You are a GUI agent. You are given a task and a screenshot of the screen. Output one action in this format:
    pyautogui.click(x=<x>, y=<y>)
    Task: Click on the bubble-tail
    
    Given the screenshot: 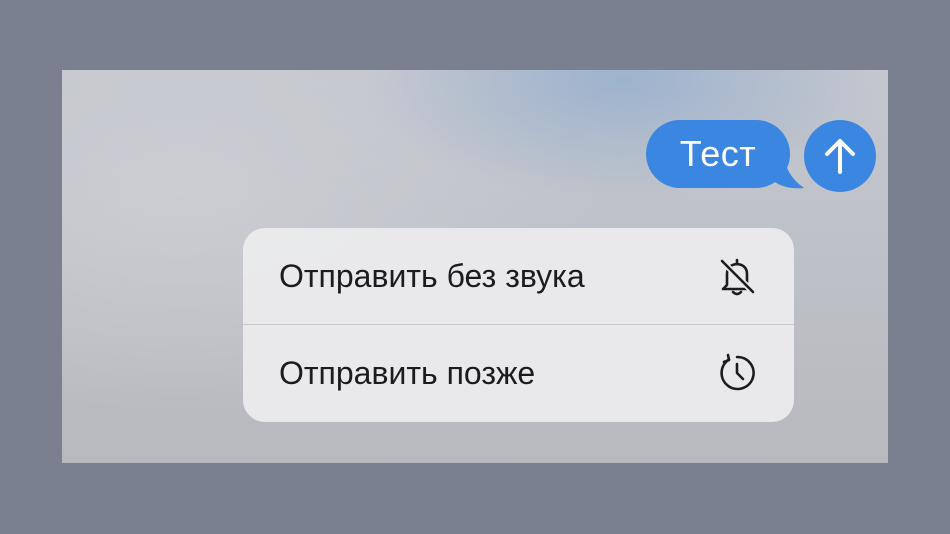 What is the action you would take?
    pyautogui.click(x=787, y=170)
    